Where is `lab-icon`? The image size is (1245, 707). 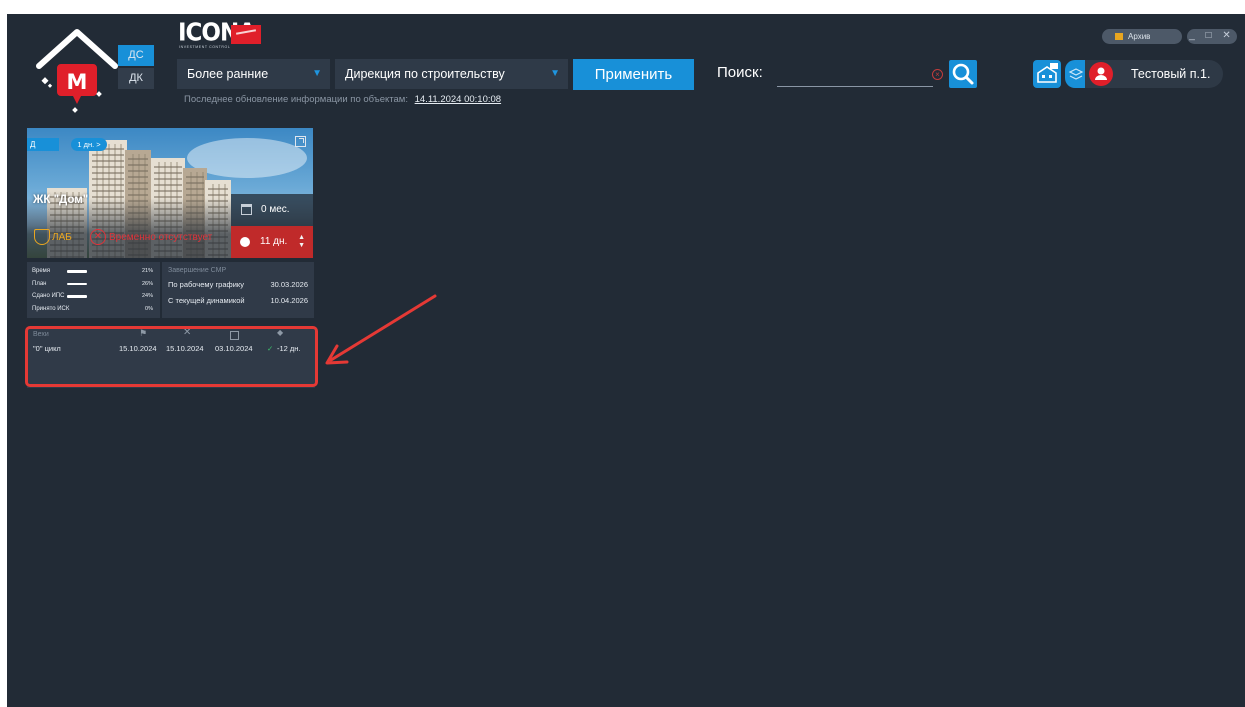 lab-icon is located at coordinates (42, 237).